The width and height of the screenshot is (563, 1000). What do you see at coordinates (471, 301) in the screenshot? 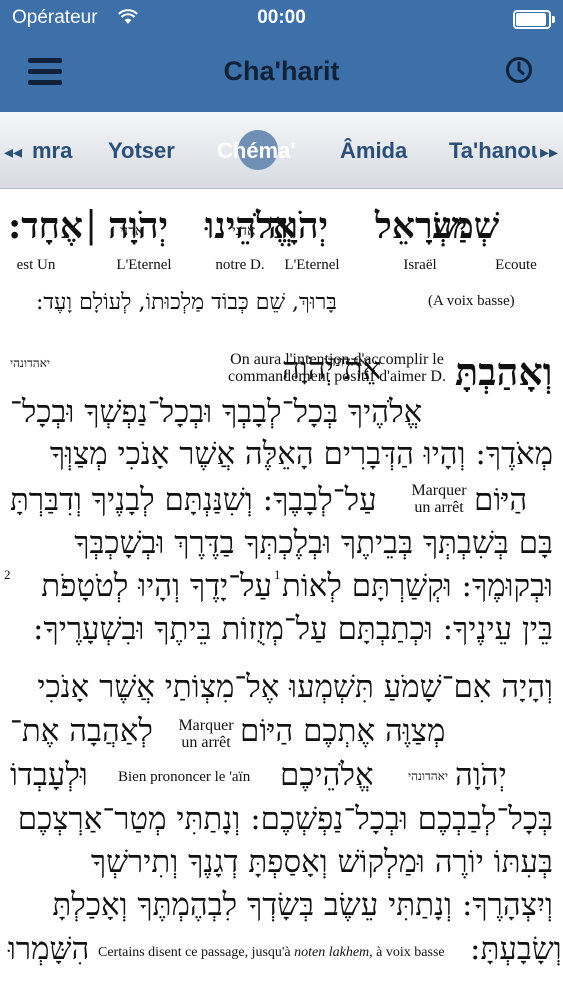
I see `voice-note: (A voix basse)` at bounding box center [471, 301].